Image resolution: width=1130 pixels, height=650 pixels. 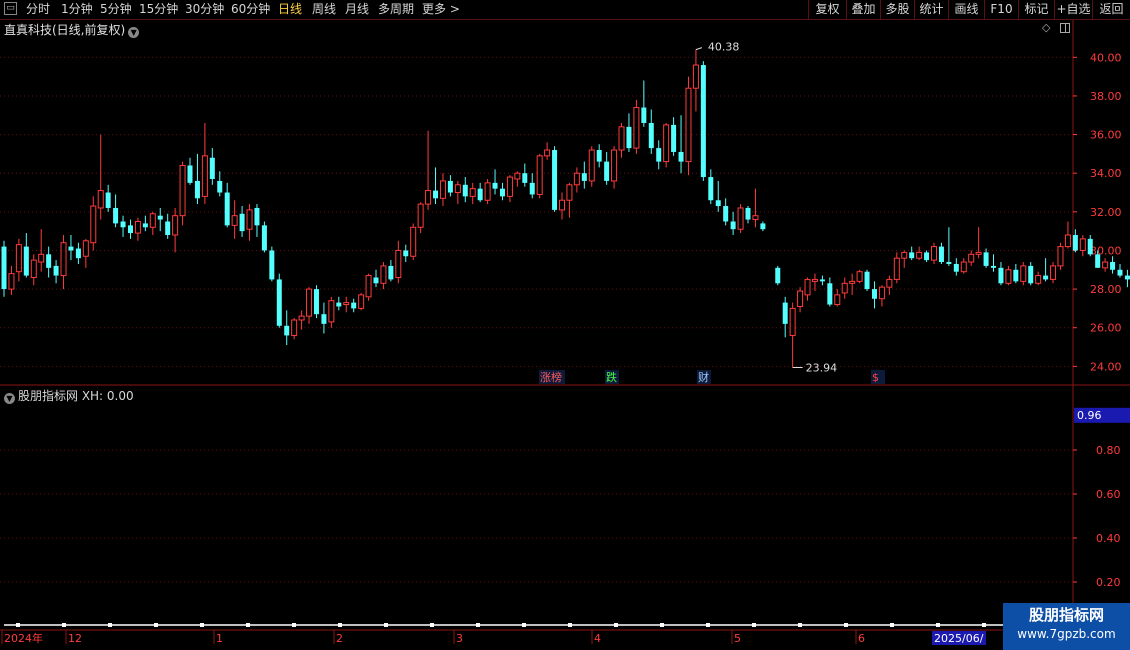 What do you see at coordinates (1089, 415) in the screenshot?
I see `current-value-label: 0.96` at bounding box center [1089, 415].